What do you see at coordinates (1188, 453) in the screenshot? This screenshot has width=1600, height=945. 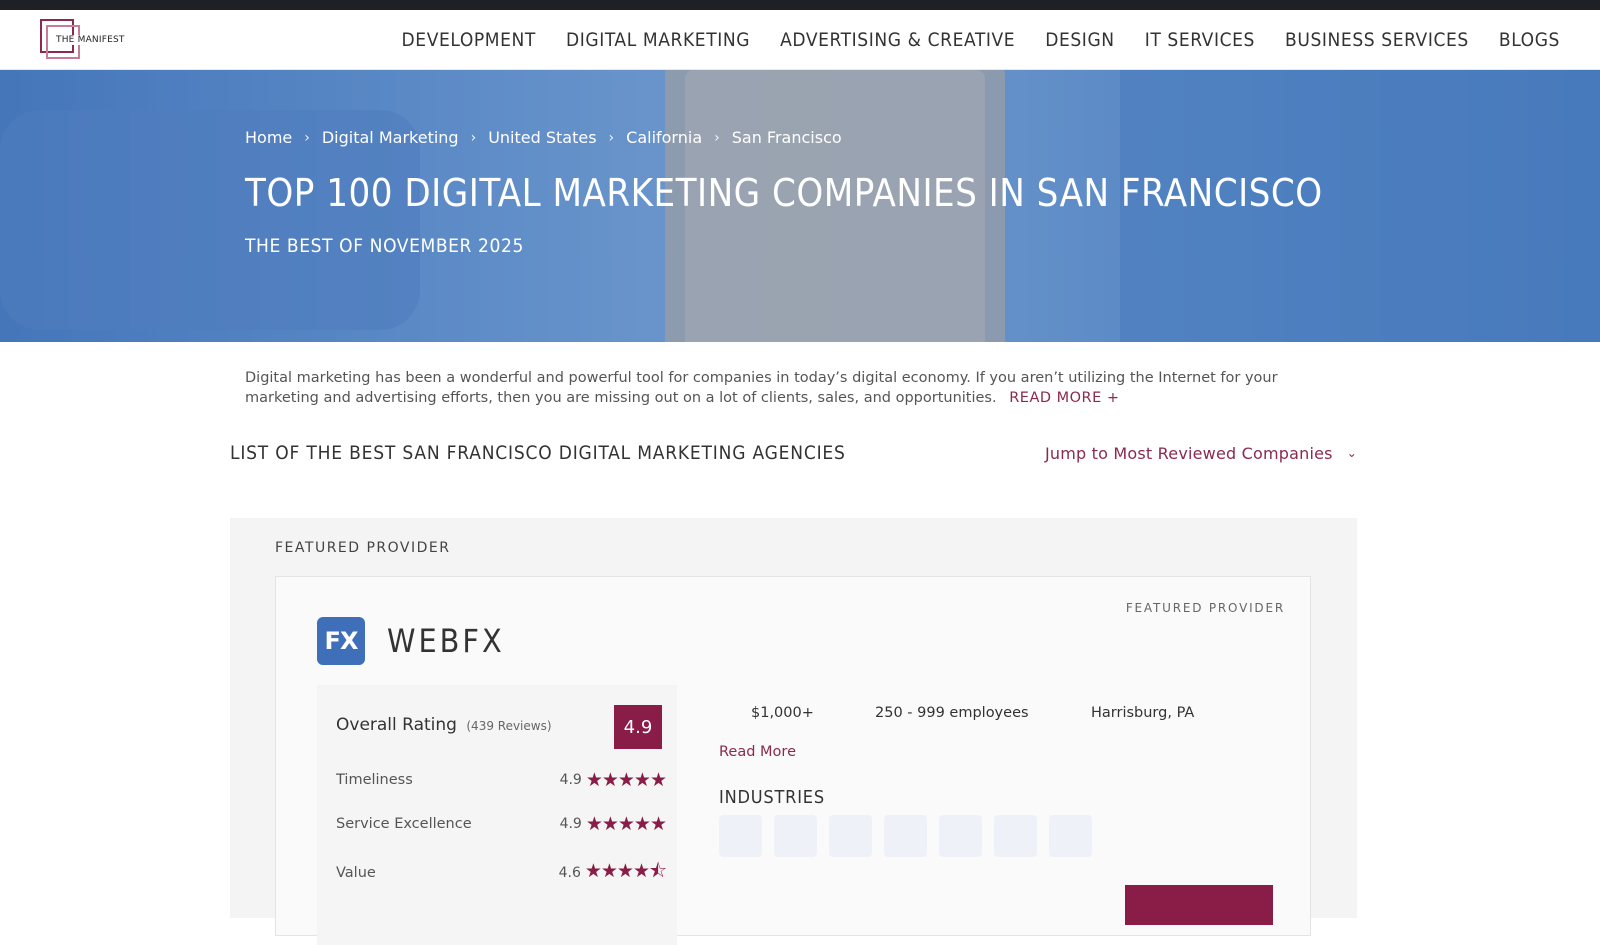 I see `jump-label: Jump to Most Reviewed Companies` at bounding box center [1188, 453].